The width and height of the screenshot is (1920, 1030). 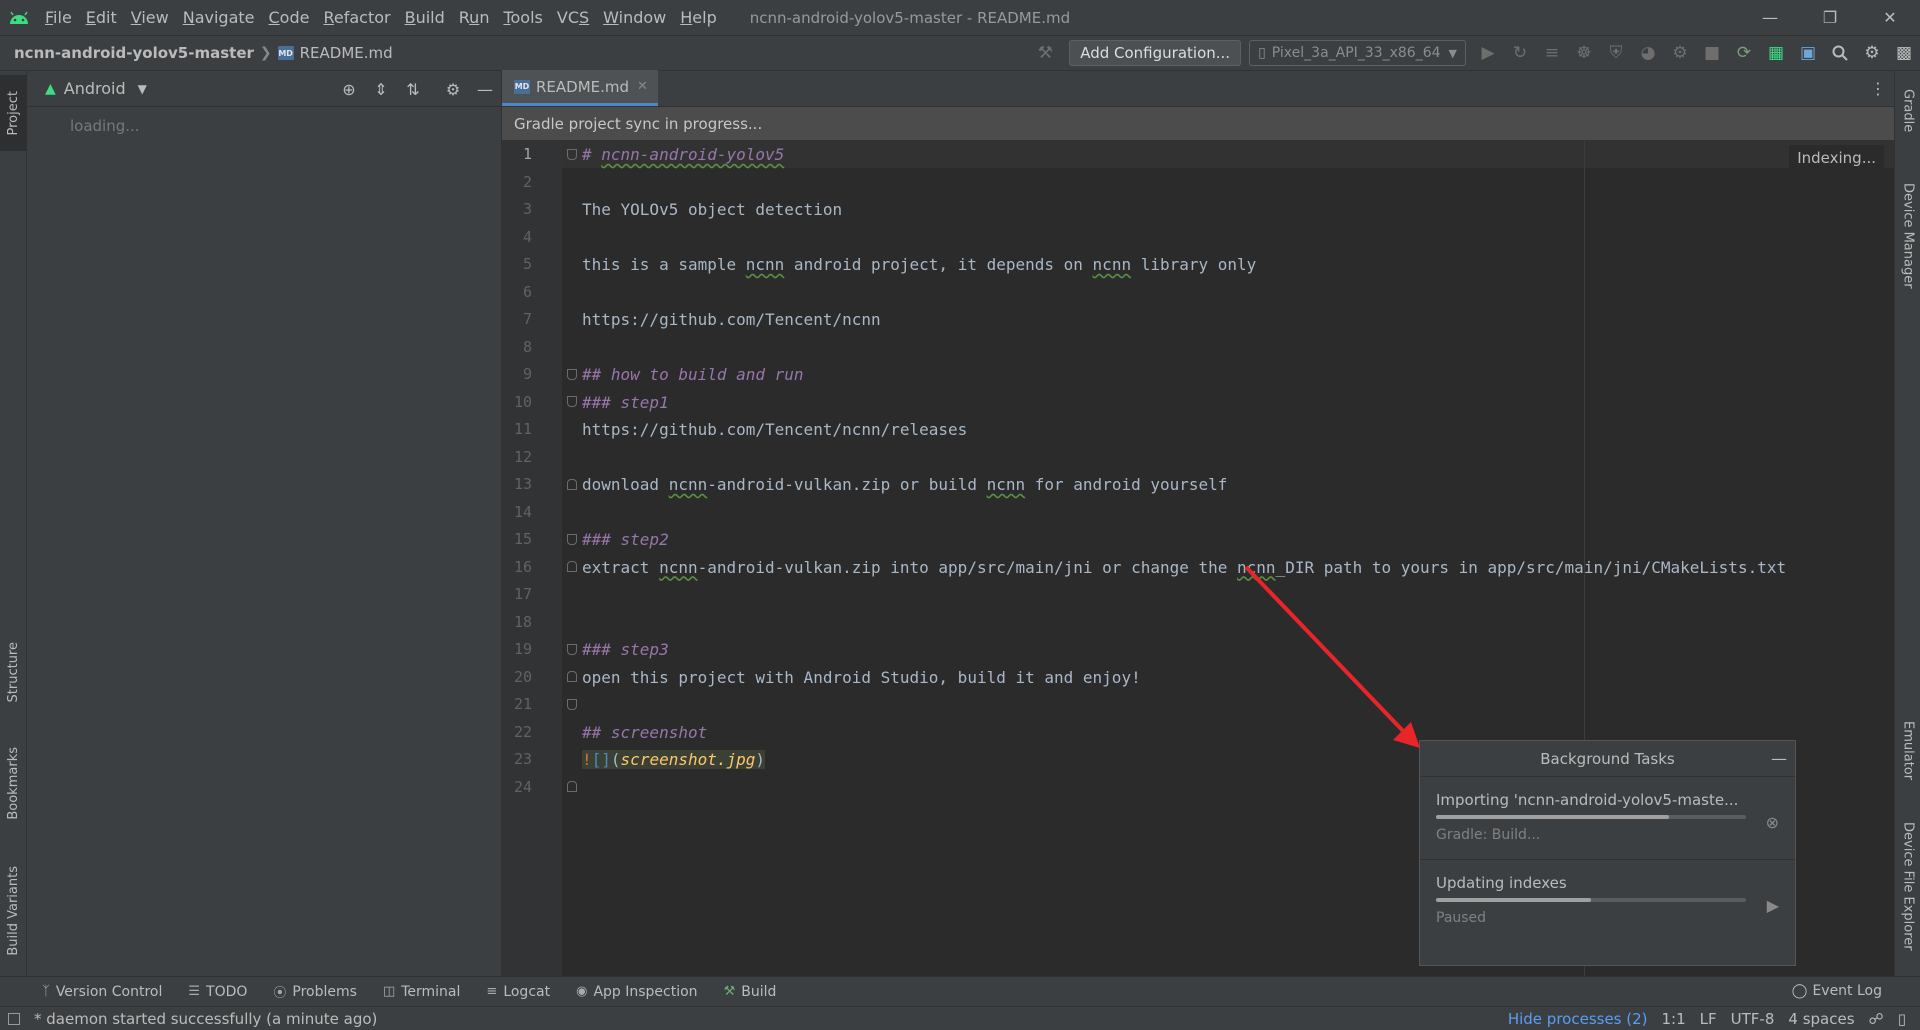 What do you see at coordinates (421, 992) in the screenshot?
I see `tool-tab-terminal: ◫ Terminal` at bounding box center [421, 992].